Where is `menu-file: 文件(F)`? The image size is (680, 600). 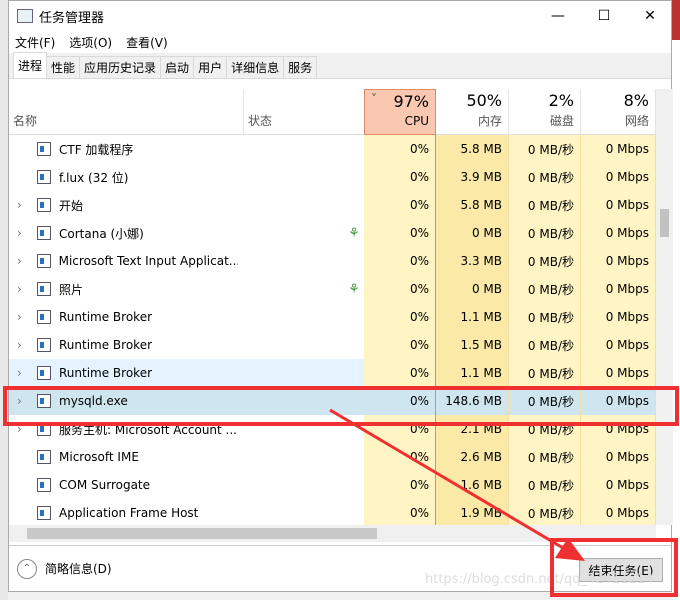
menu-file: 文件(F) is located at coordinates (35, 42).